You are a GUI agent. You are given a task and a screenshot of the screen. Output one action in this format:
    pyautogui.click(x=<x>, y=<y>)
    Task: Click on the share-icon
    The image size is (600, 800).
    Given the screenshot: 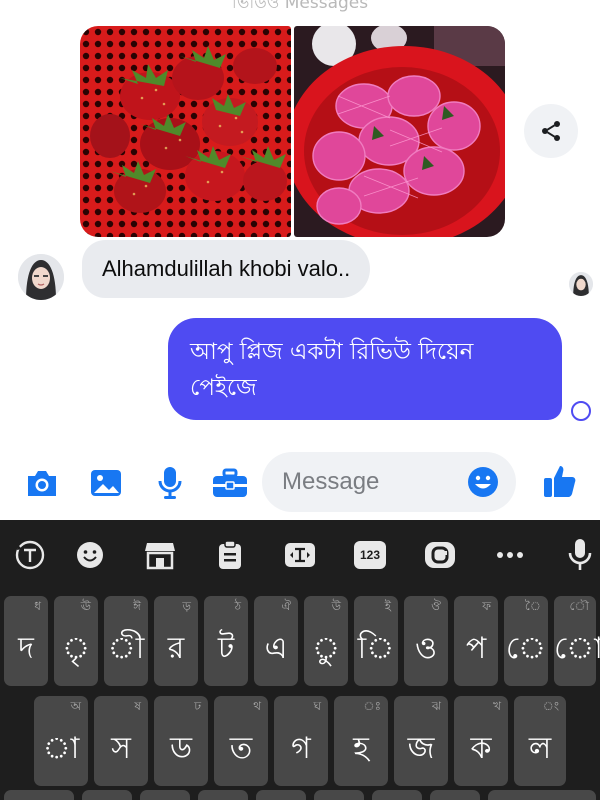 What is the action you would take?
    pyautogui.click(x=551, y=131)
    